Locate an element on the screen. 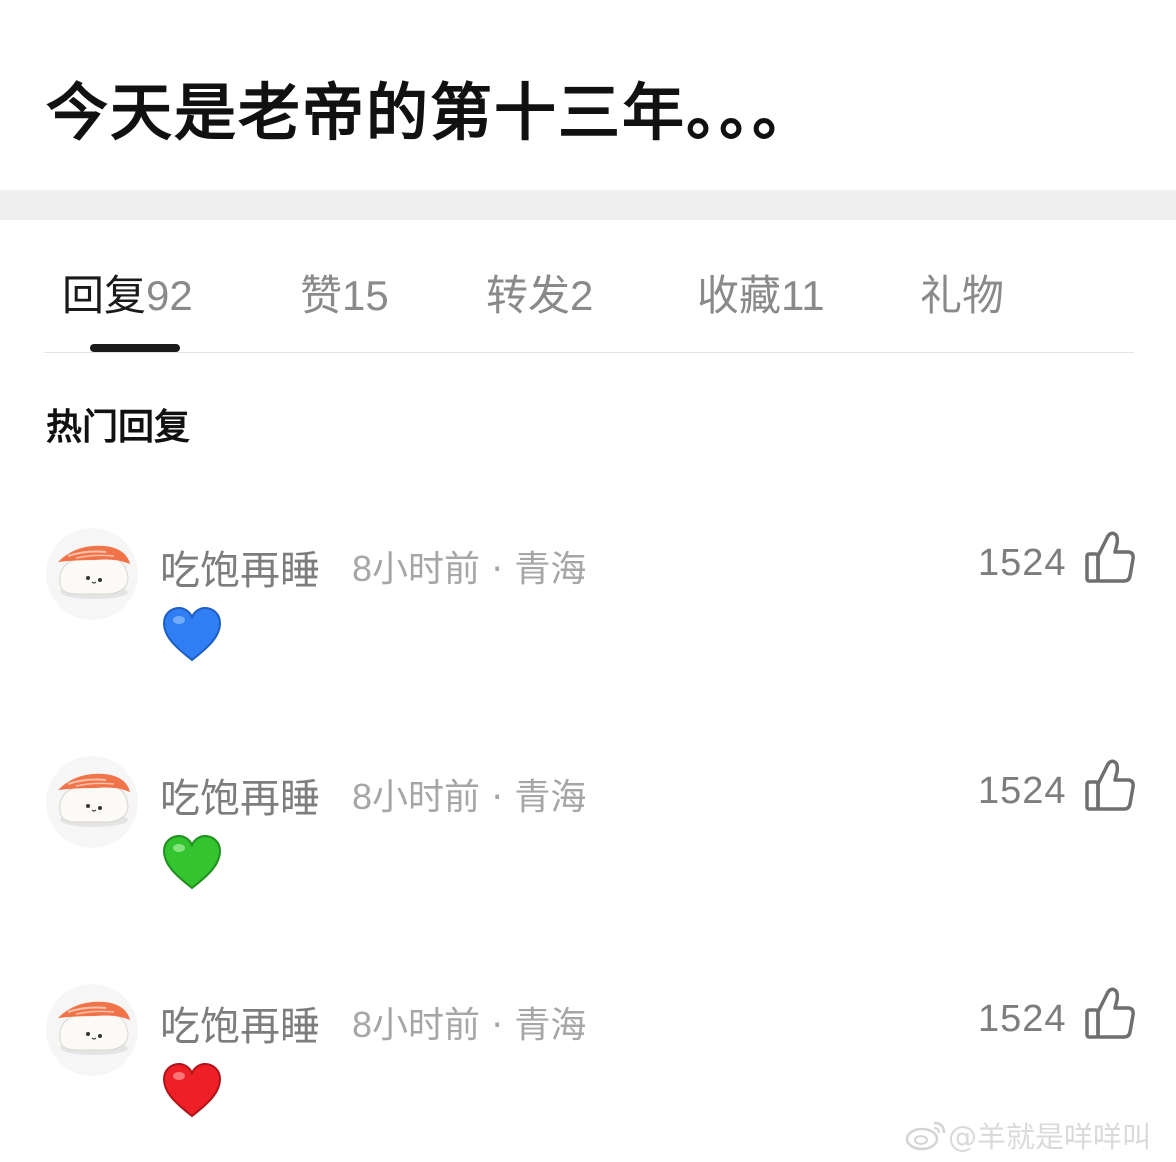 This screenshot has height=1162, width=1176. tab-favorites: 收藏11 is located at coordinates (761, 292).